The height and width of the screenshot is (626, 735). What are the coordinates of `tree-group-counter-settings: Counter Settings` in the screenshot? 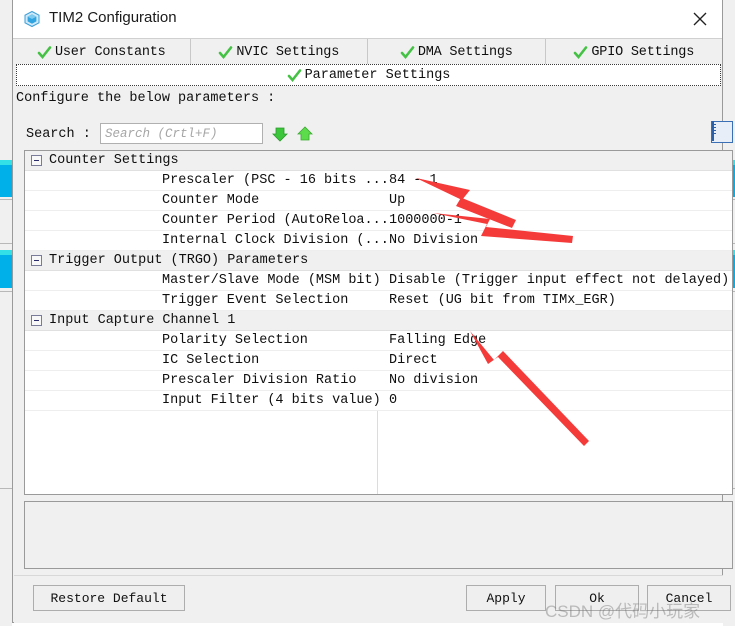 It's located at (378, 161).